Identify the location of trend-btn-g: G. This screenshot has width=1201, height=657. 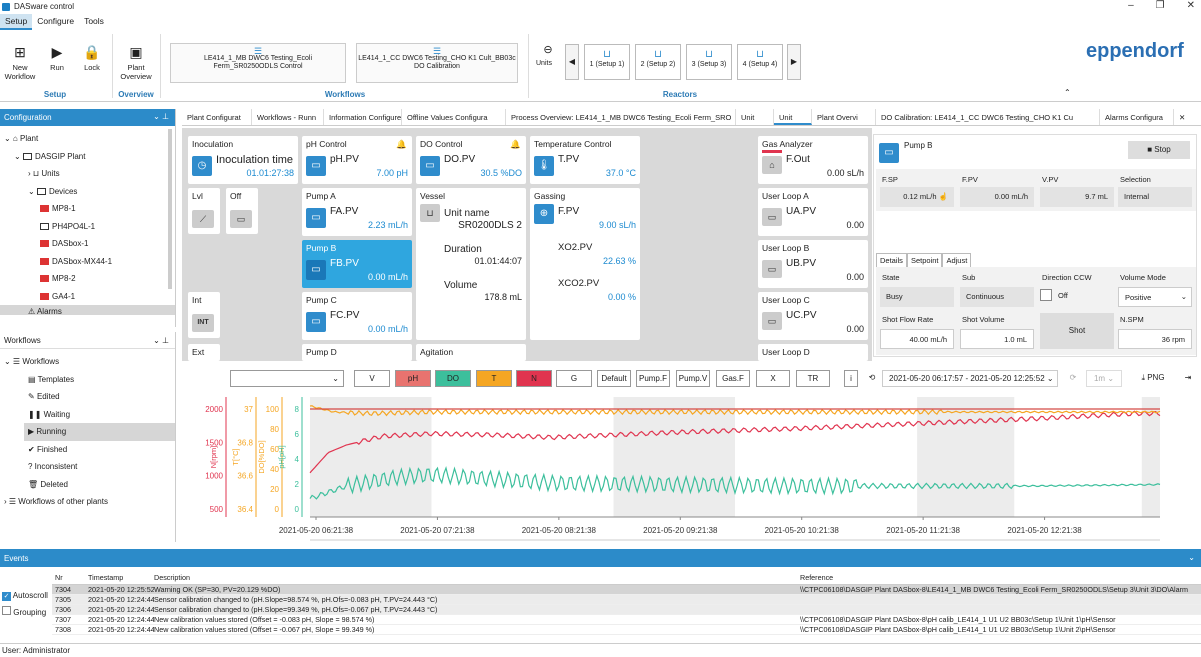
(574, 378).